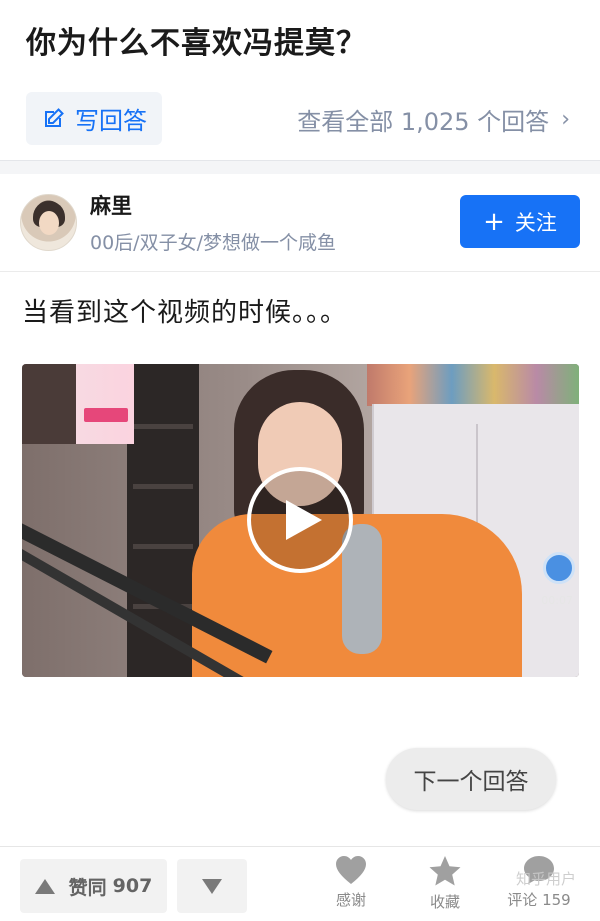  What do you see at coordinates (423, 122) in the screenshot?
I see `view-all-label: 查看全部 1,025 个回答` at bounding box center [423, 122].